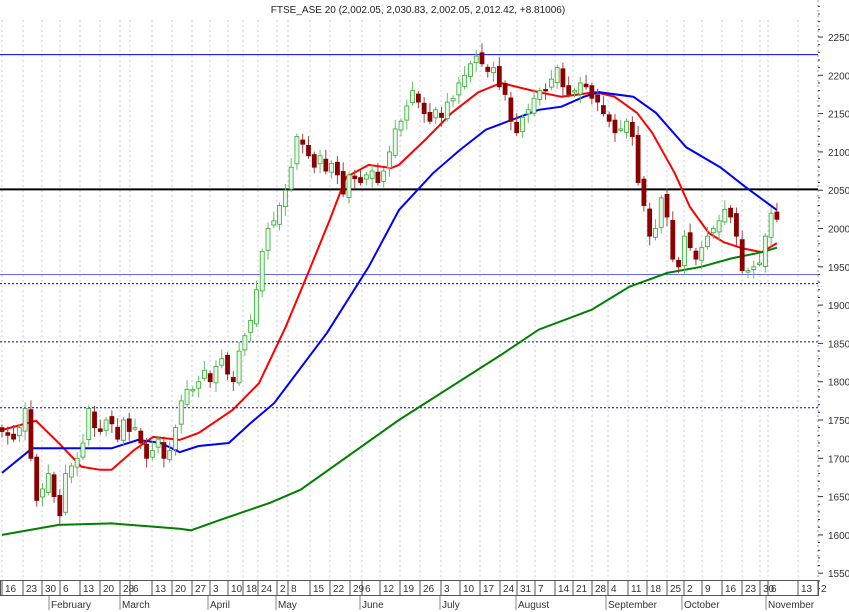  Describe the element at coordinates (838, 115) in the screenshot. I see `y-tick-label: 2150` at that location.